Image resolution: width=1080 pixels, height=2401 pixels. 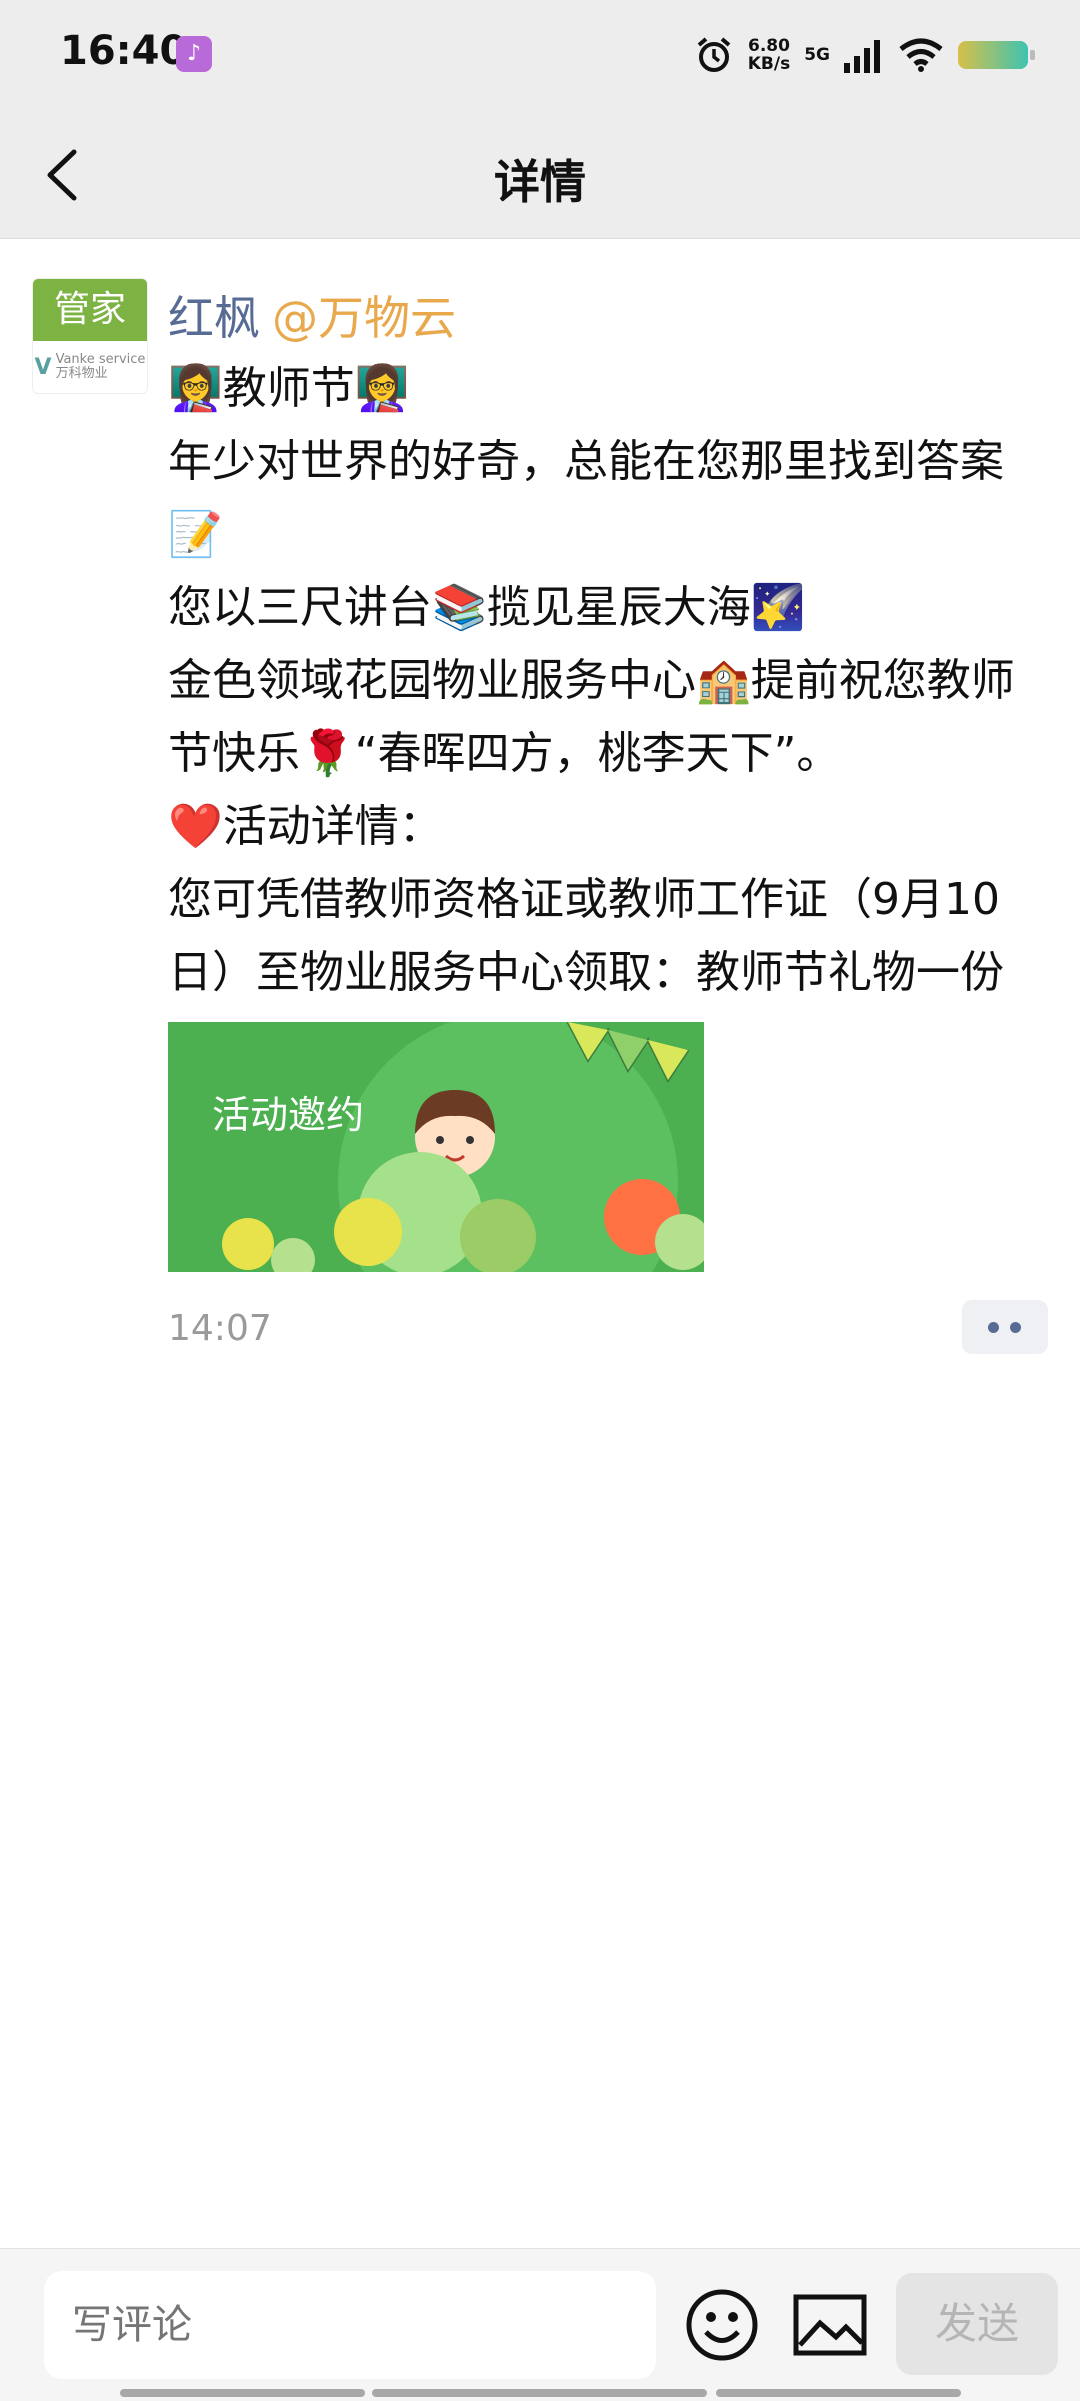 What do you see at coordinates (289, 388) in the screenshot?
I see `post-line: 👩‍🏫教师节👩‍🏫` at bounding box center [289, 388].